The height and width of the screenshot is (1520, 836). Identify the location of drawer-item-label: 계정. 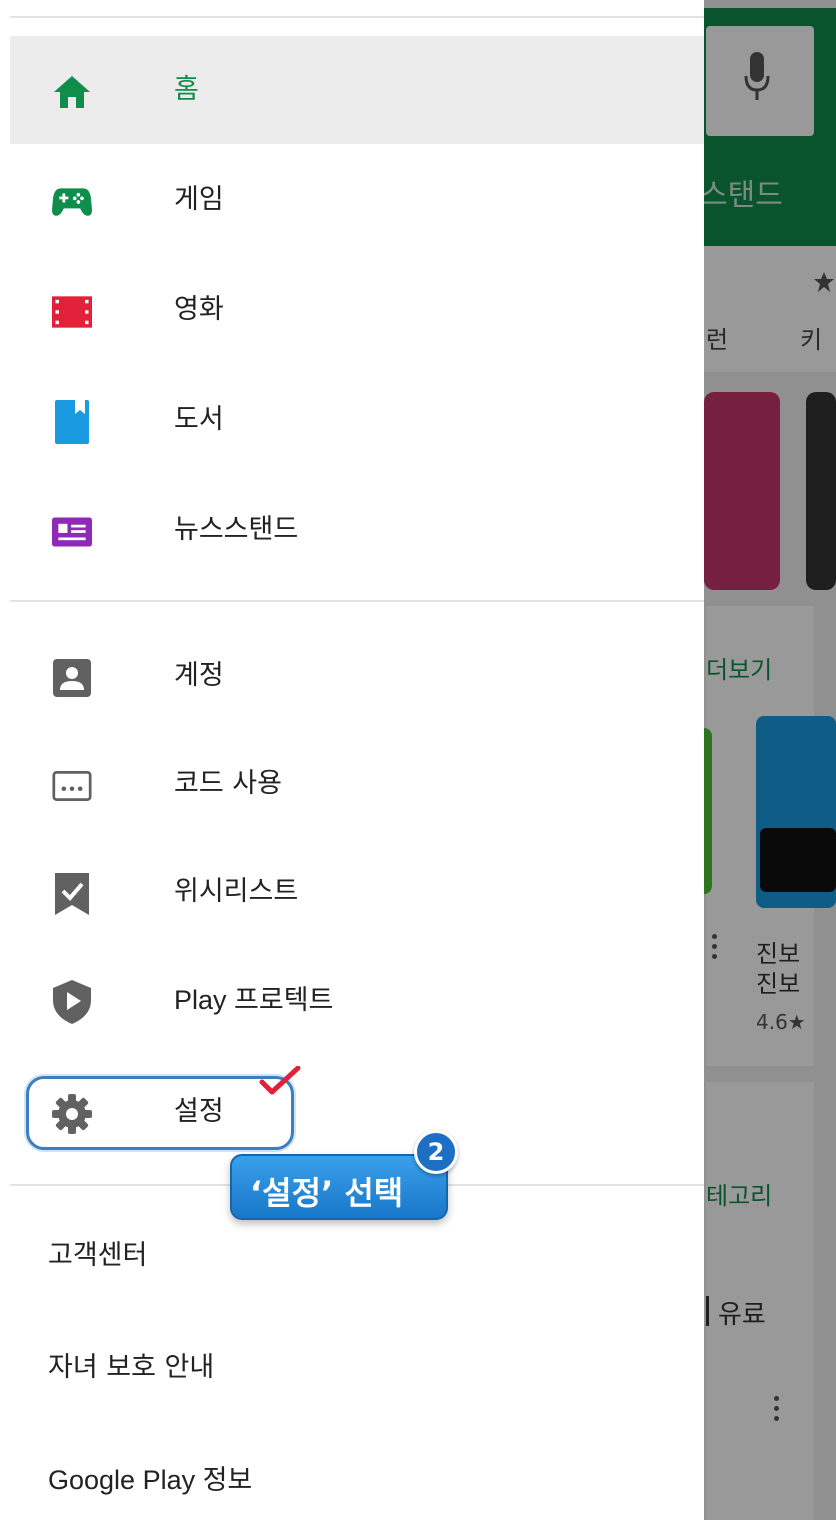
(199, 675).